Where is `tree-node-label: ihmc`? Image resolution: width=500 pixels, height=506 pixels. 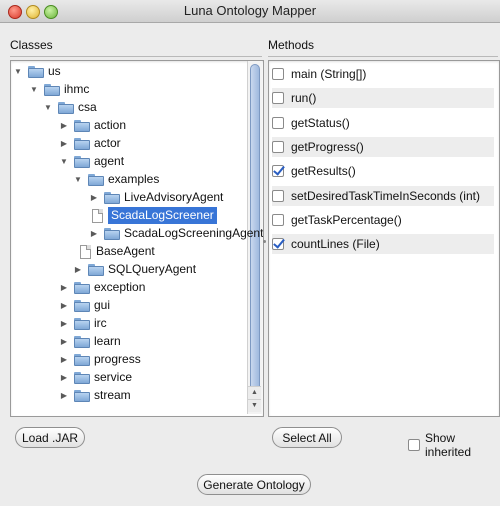
tree-node-label: ihmc is located at coordinates (77, 89).